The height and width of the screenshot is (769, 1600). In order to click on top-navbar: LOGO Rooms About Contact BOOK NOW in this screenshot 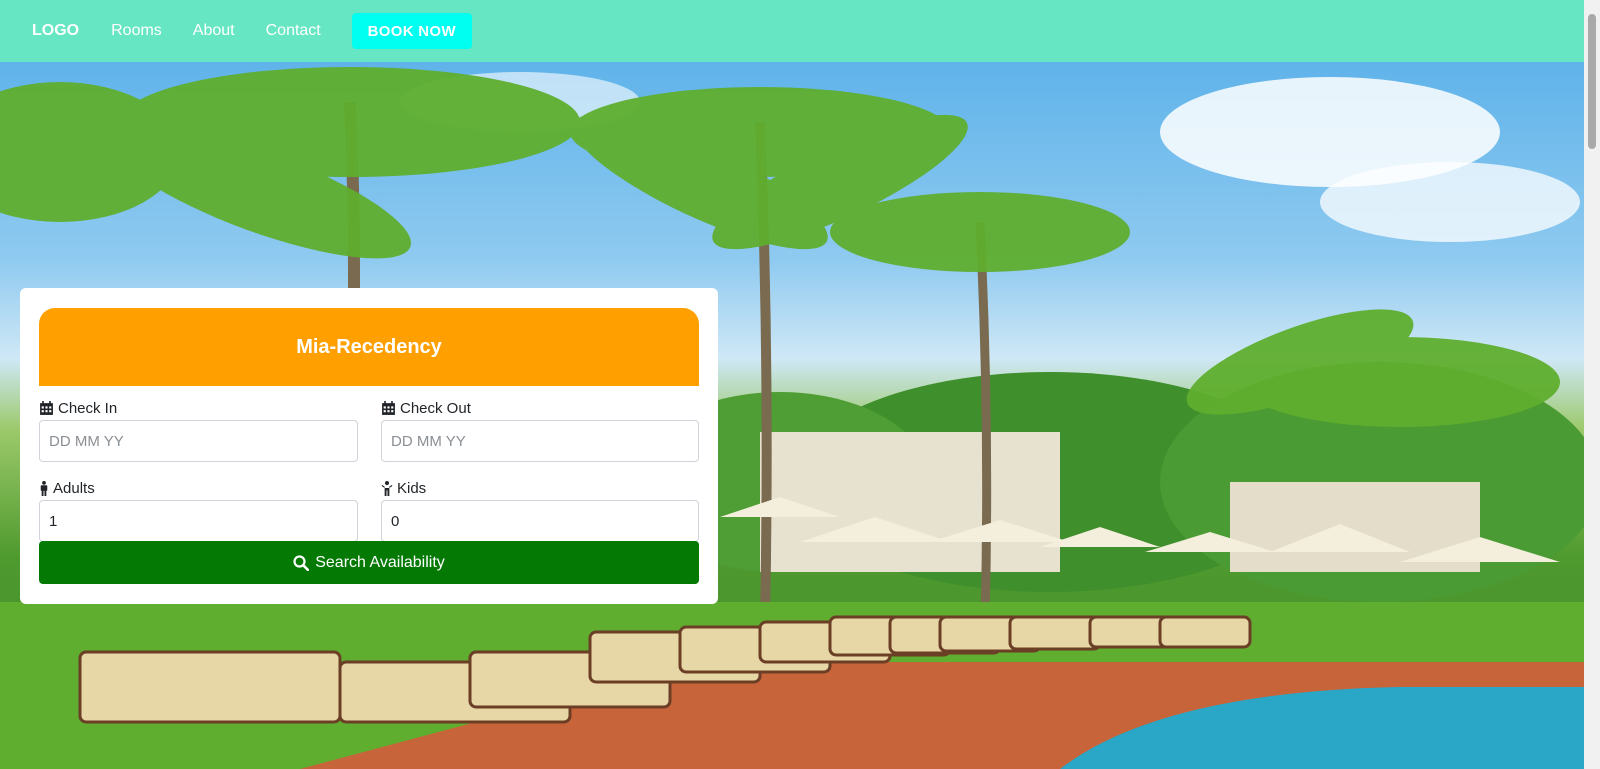, I will do `click(792, 31)`.